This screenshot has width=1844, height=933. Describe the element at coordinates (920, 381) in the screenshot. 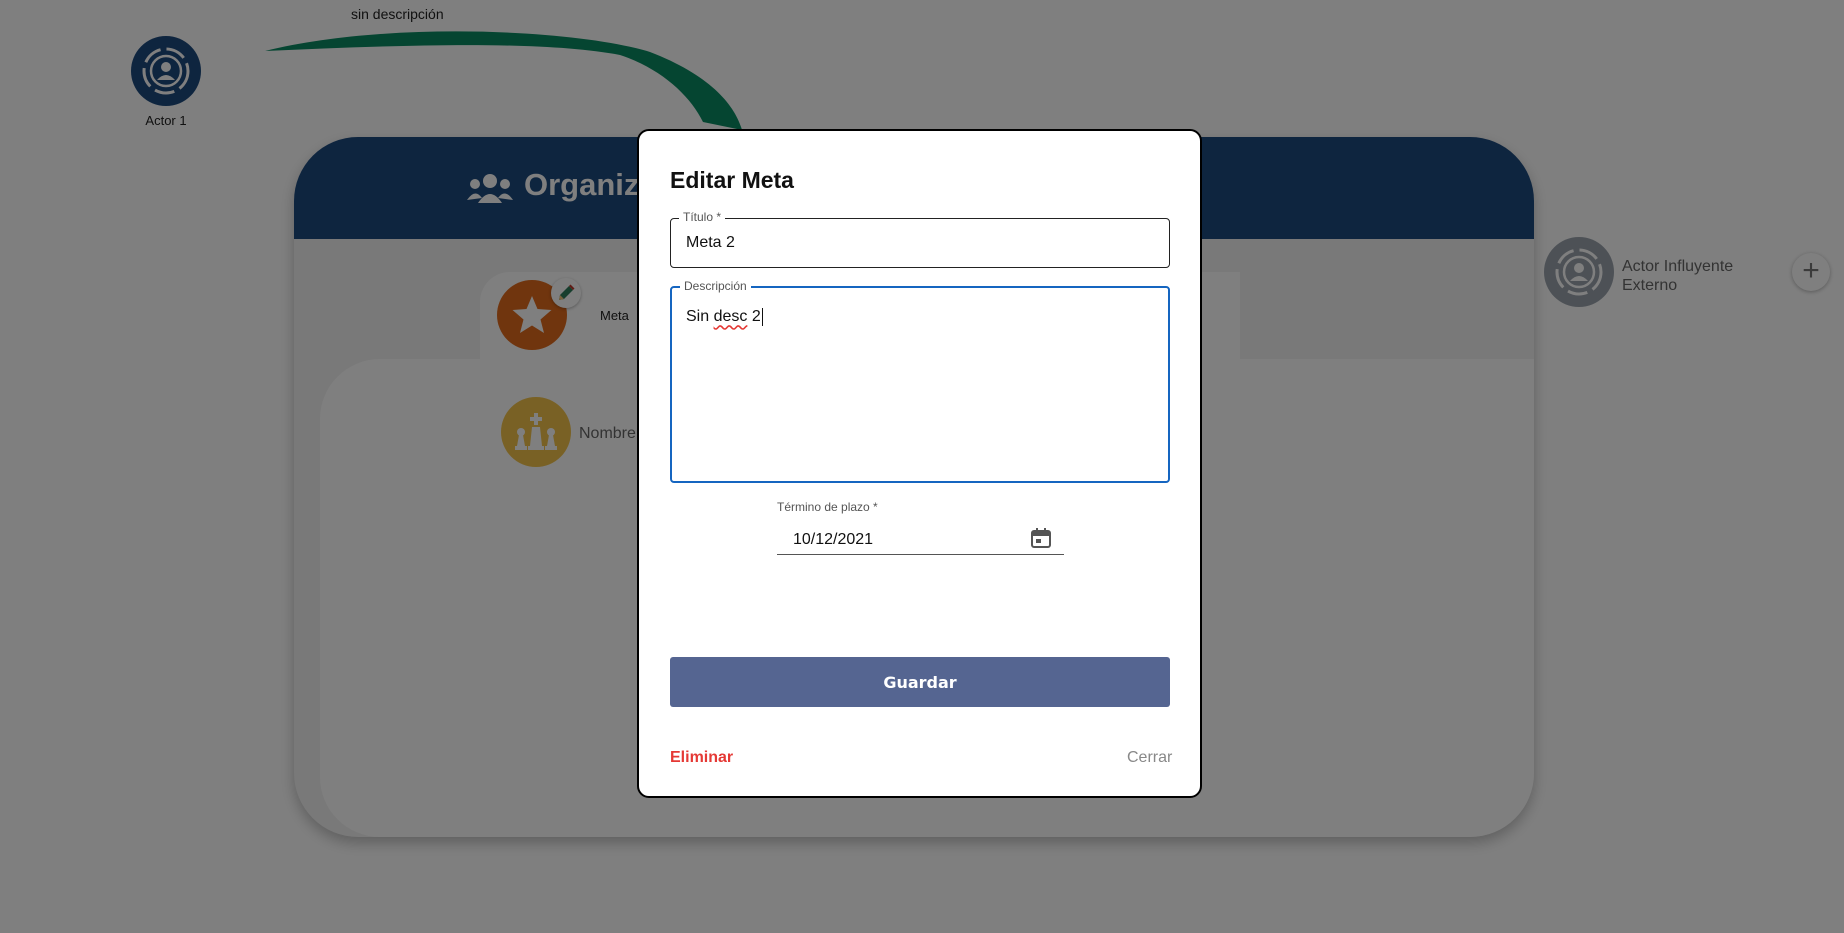

I see `description-field: Descripción Sin desc 2` at that location.